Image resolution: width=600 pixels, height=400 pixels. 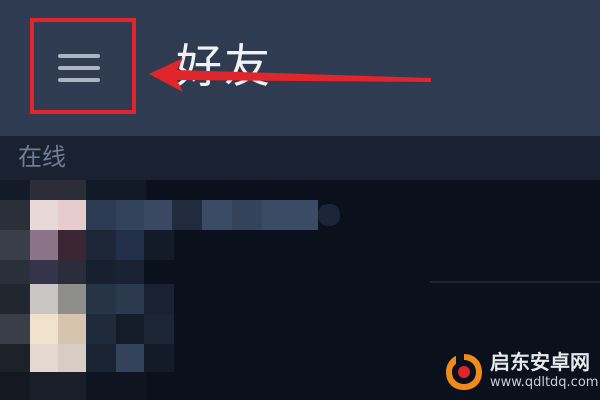 I want to click on hamburger-menu-icon, so click(x=81, y=69).